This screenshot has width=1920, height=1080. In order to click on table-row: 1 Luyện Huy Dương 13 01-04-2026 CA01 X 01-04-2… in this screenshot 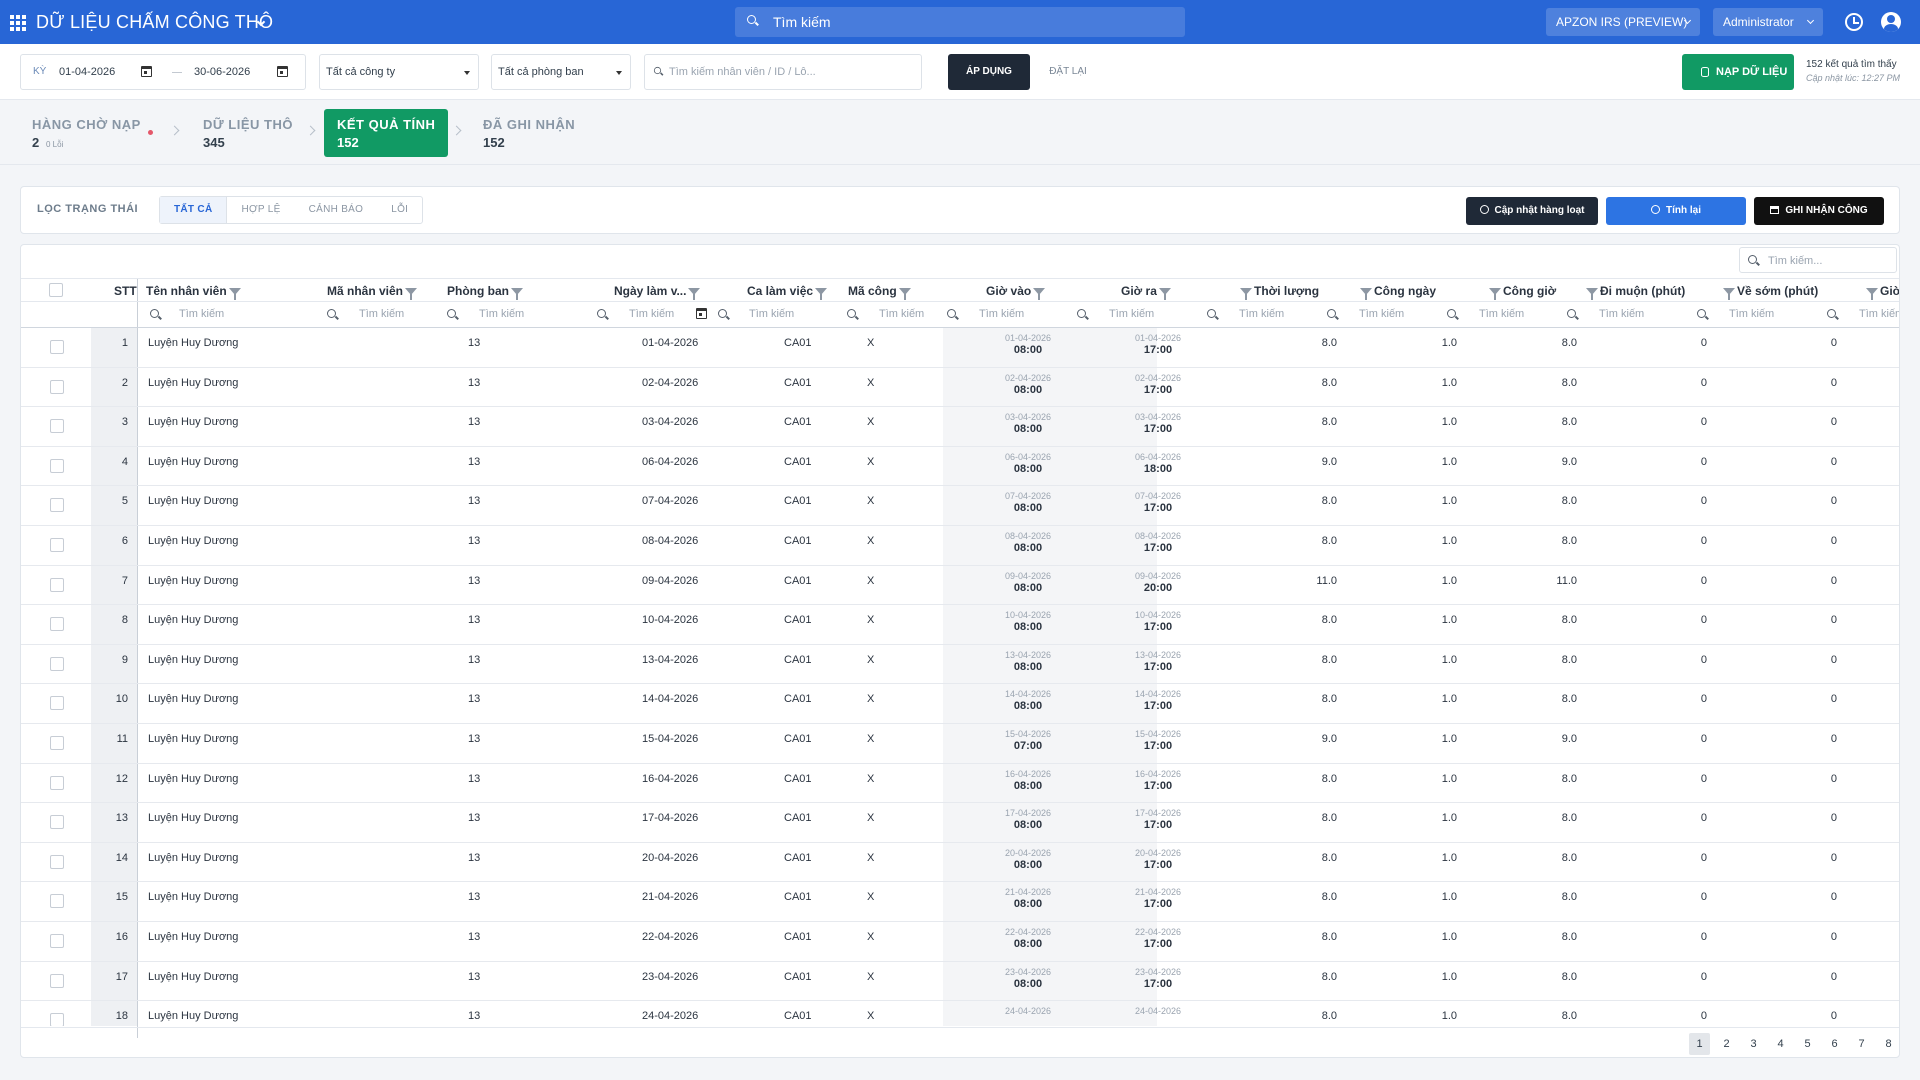, I will do `click(960, 348)`.